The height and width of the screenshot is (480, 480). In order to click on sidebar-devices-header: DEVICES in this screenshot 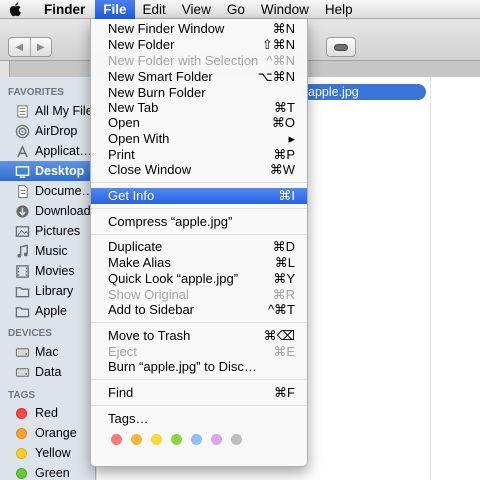, I will do `click(30, 333)`.